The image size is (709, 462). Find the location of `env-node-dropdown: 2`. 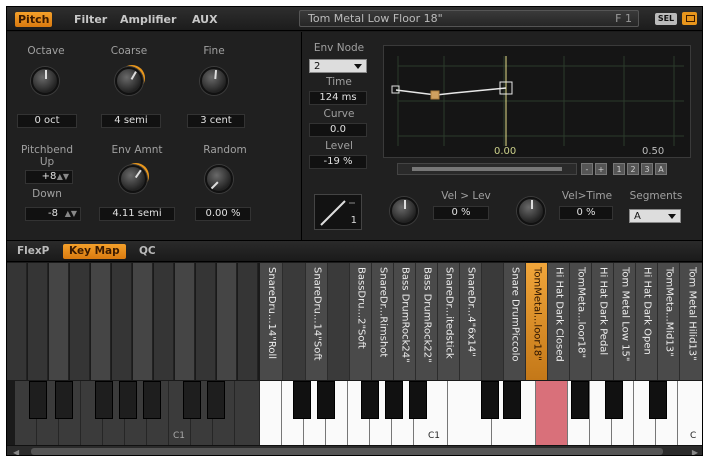

env-node-dropdown: 2 is located at coordinates (338, 66).